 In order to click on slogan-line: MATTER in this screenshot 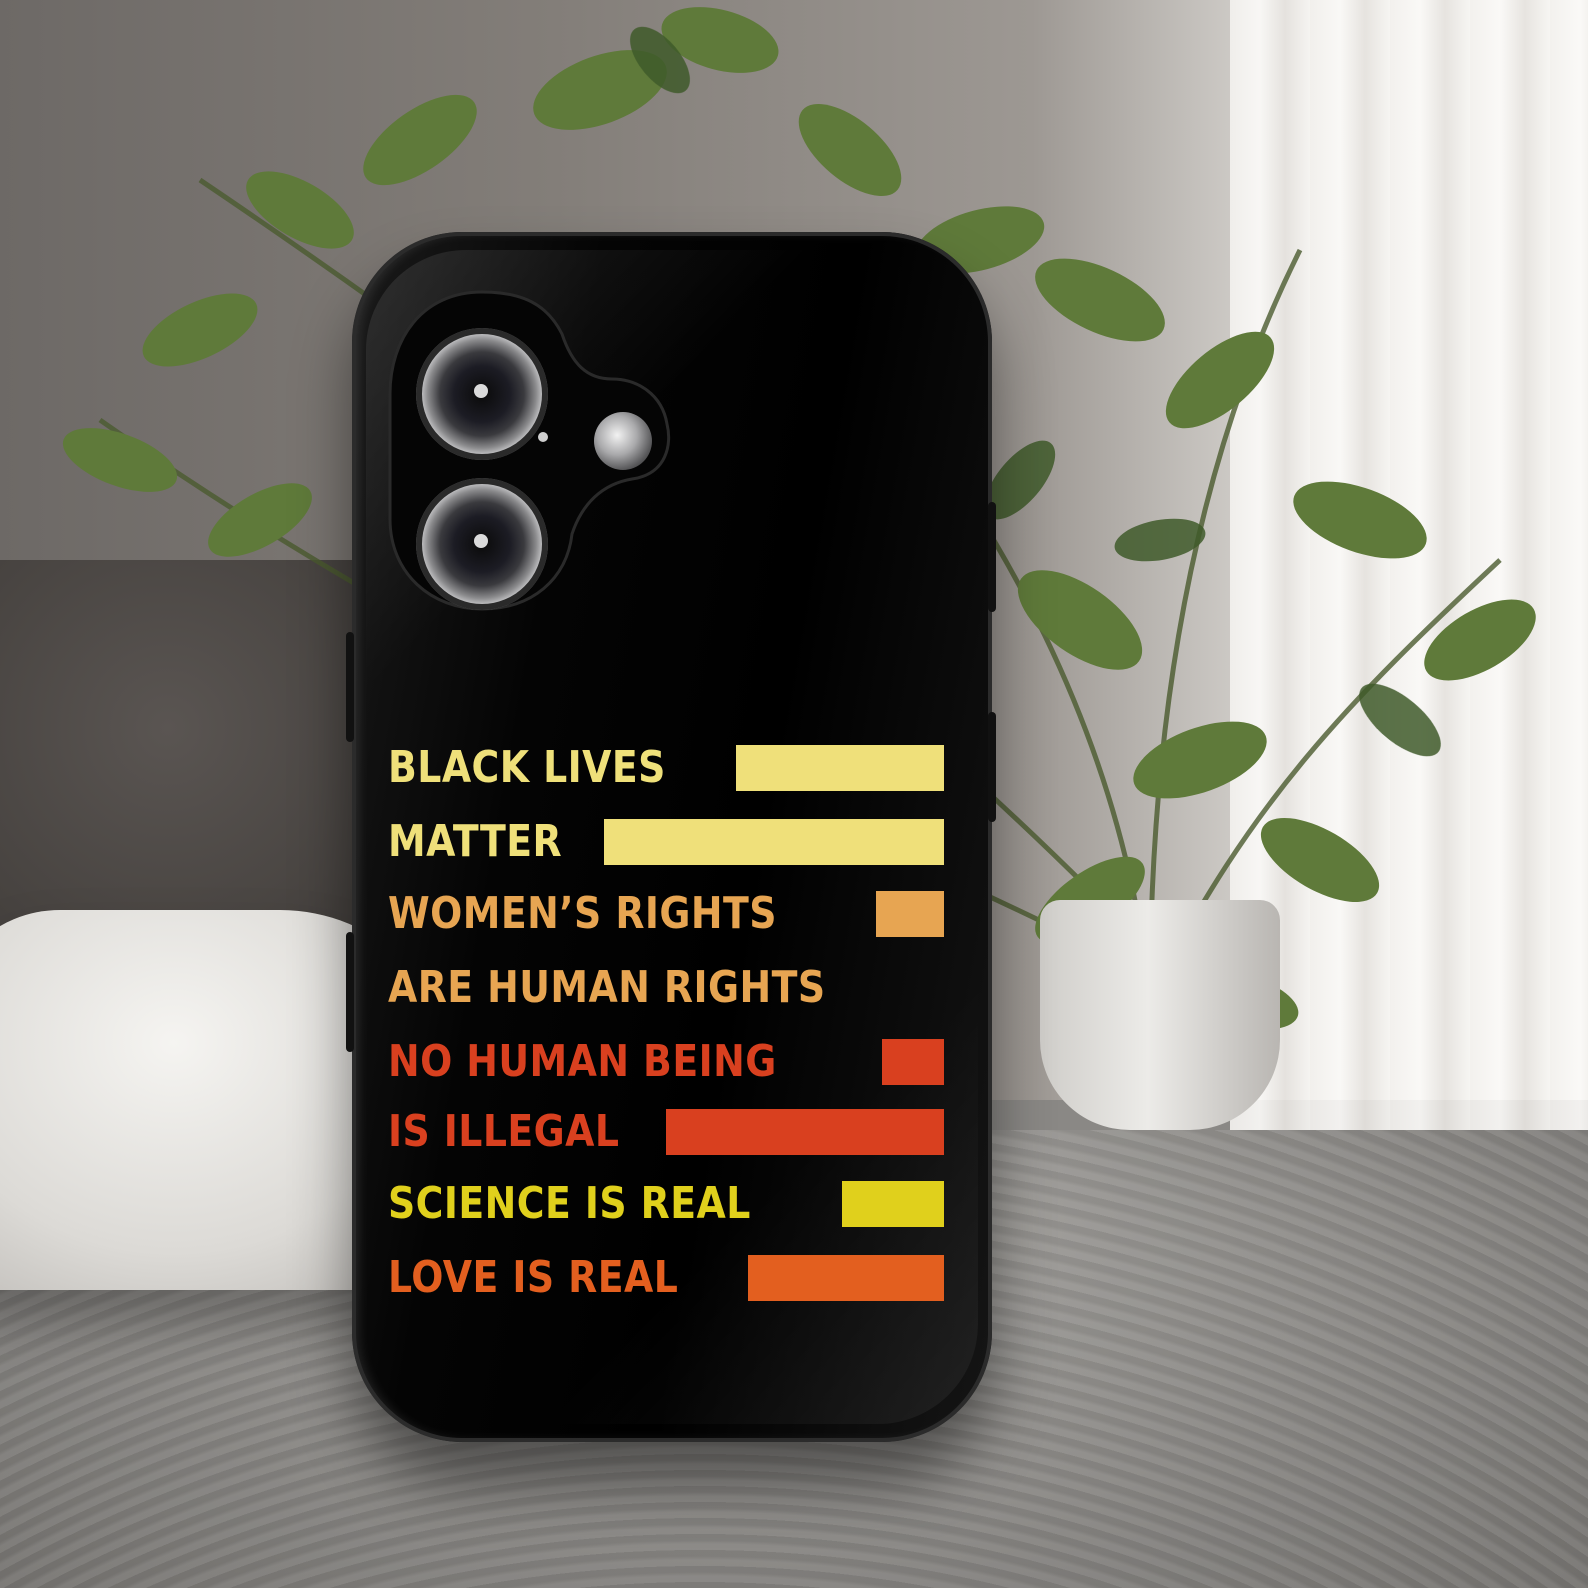, I will do `click(666, 842)`.